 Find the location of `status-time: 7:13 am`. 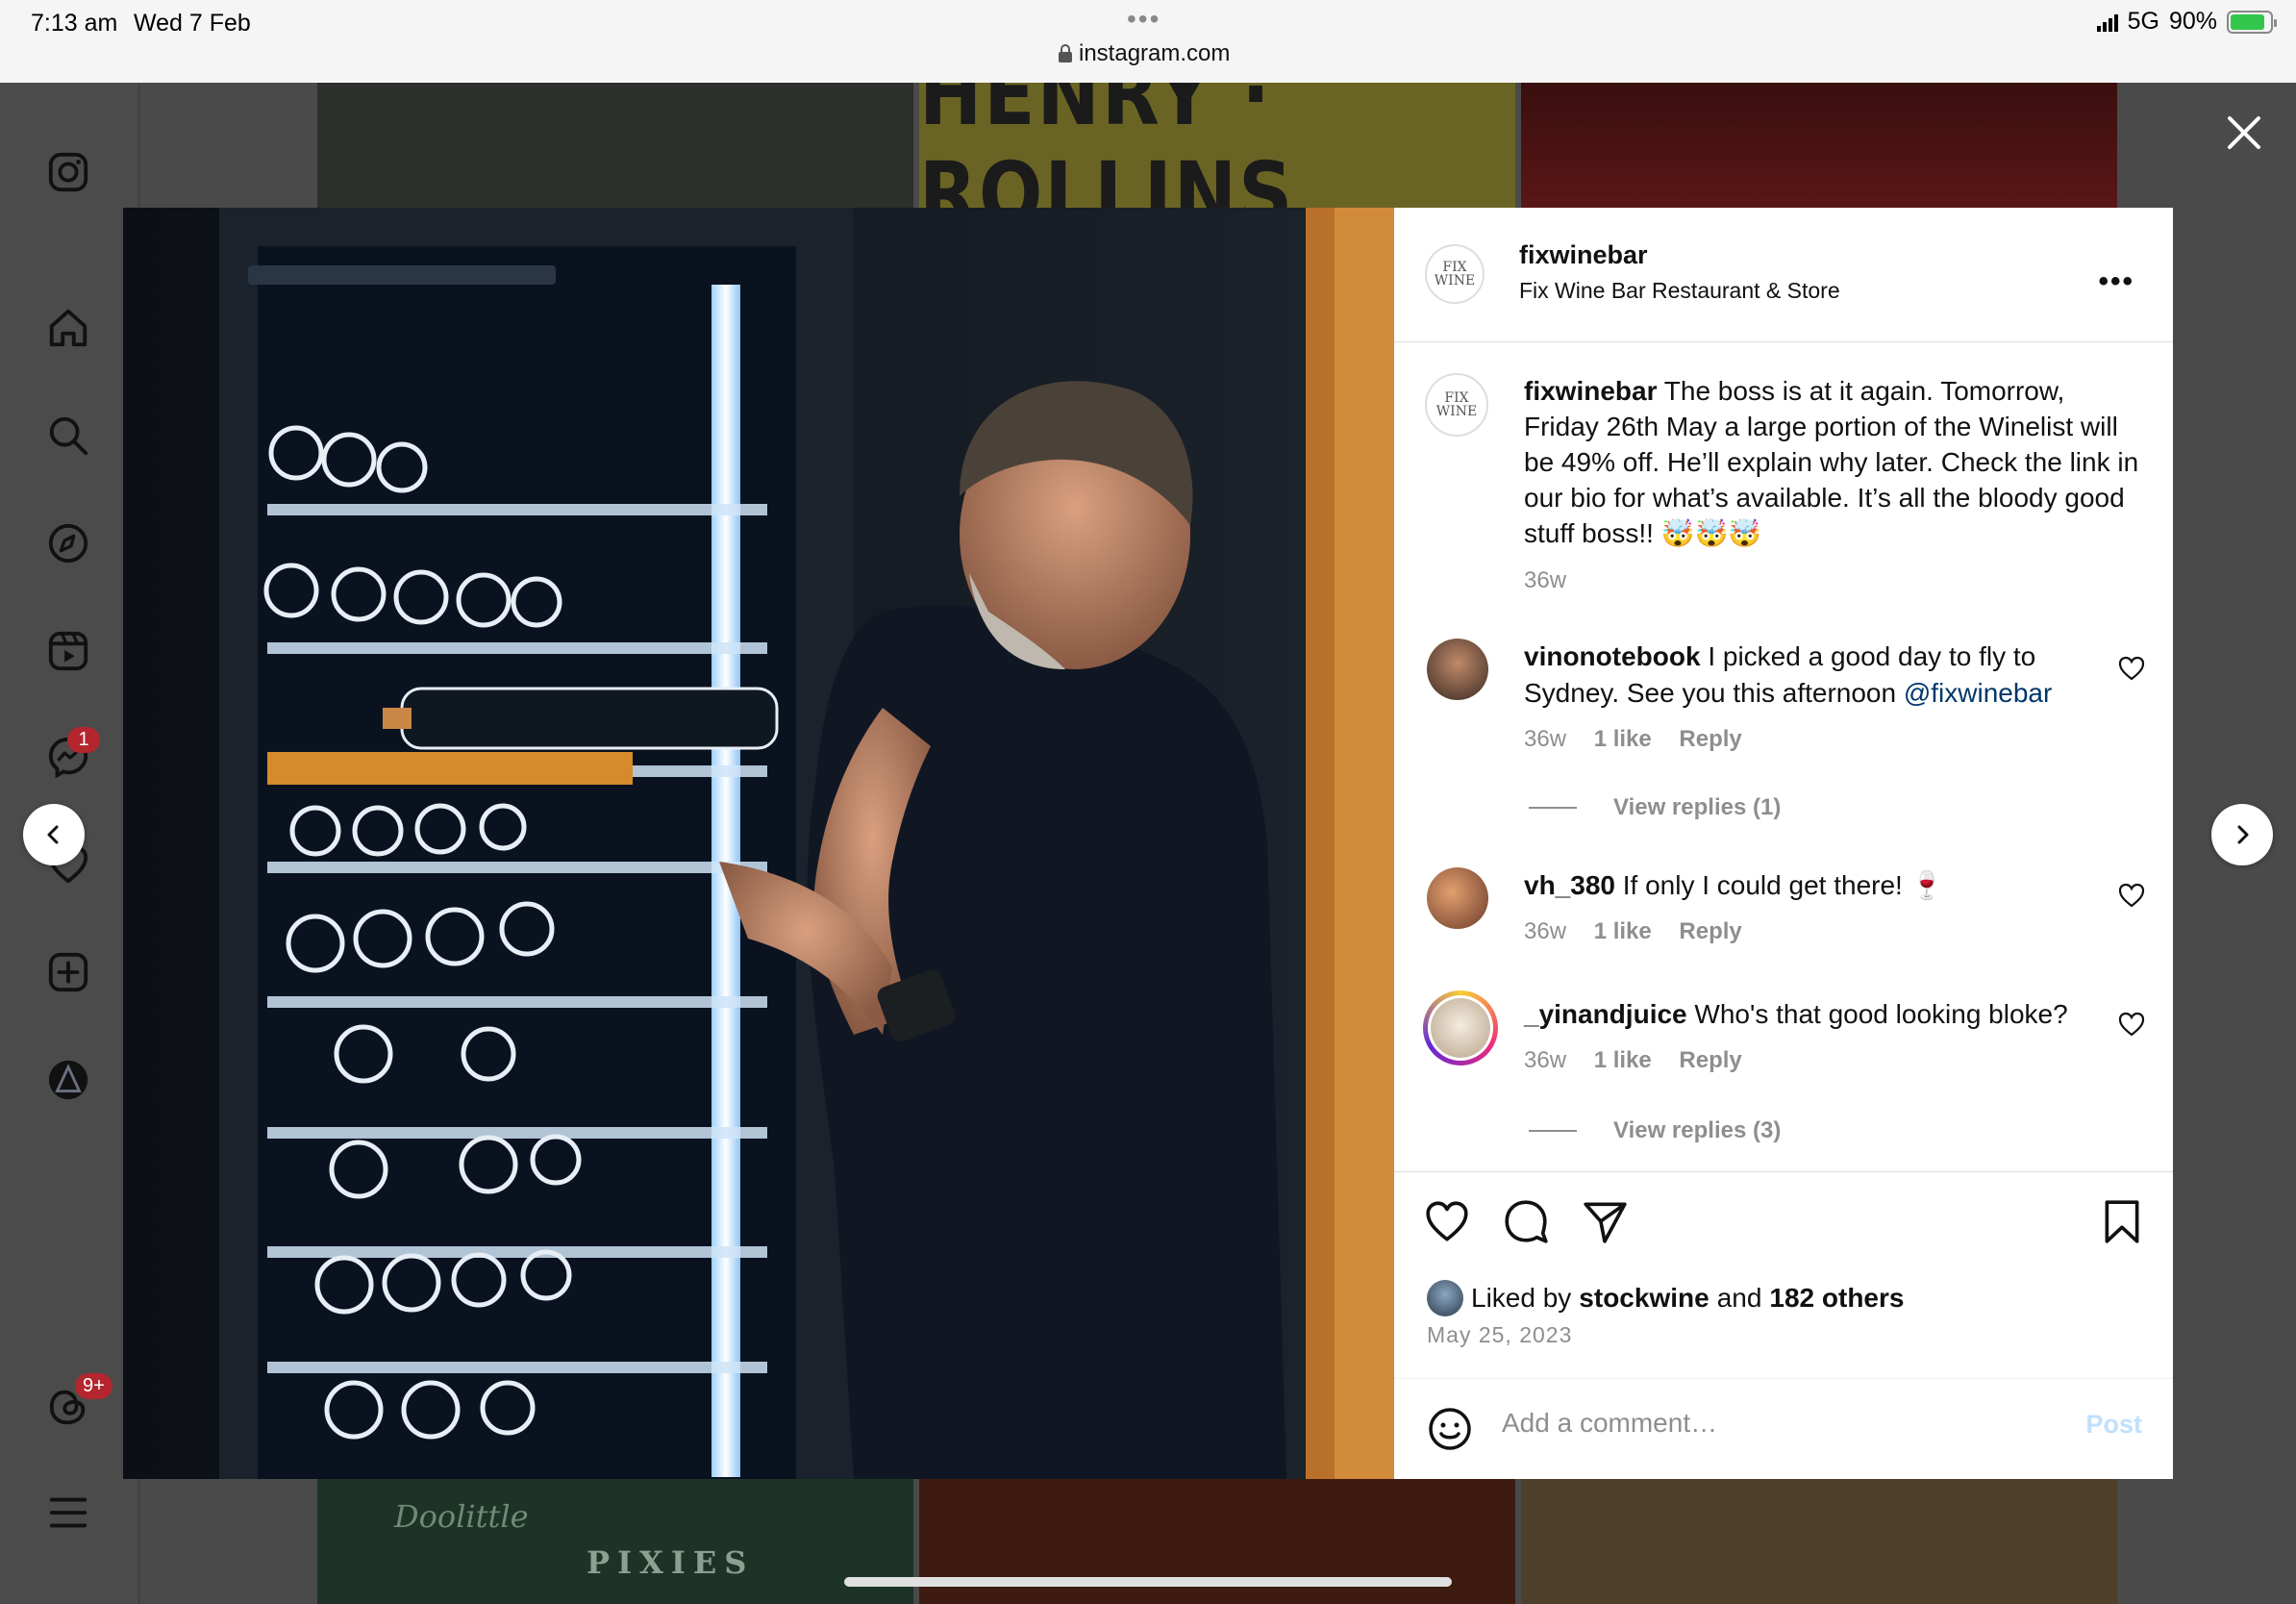

status-time: 7:13 am is located at coordinates (74, 23).